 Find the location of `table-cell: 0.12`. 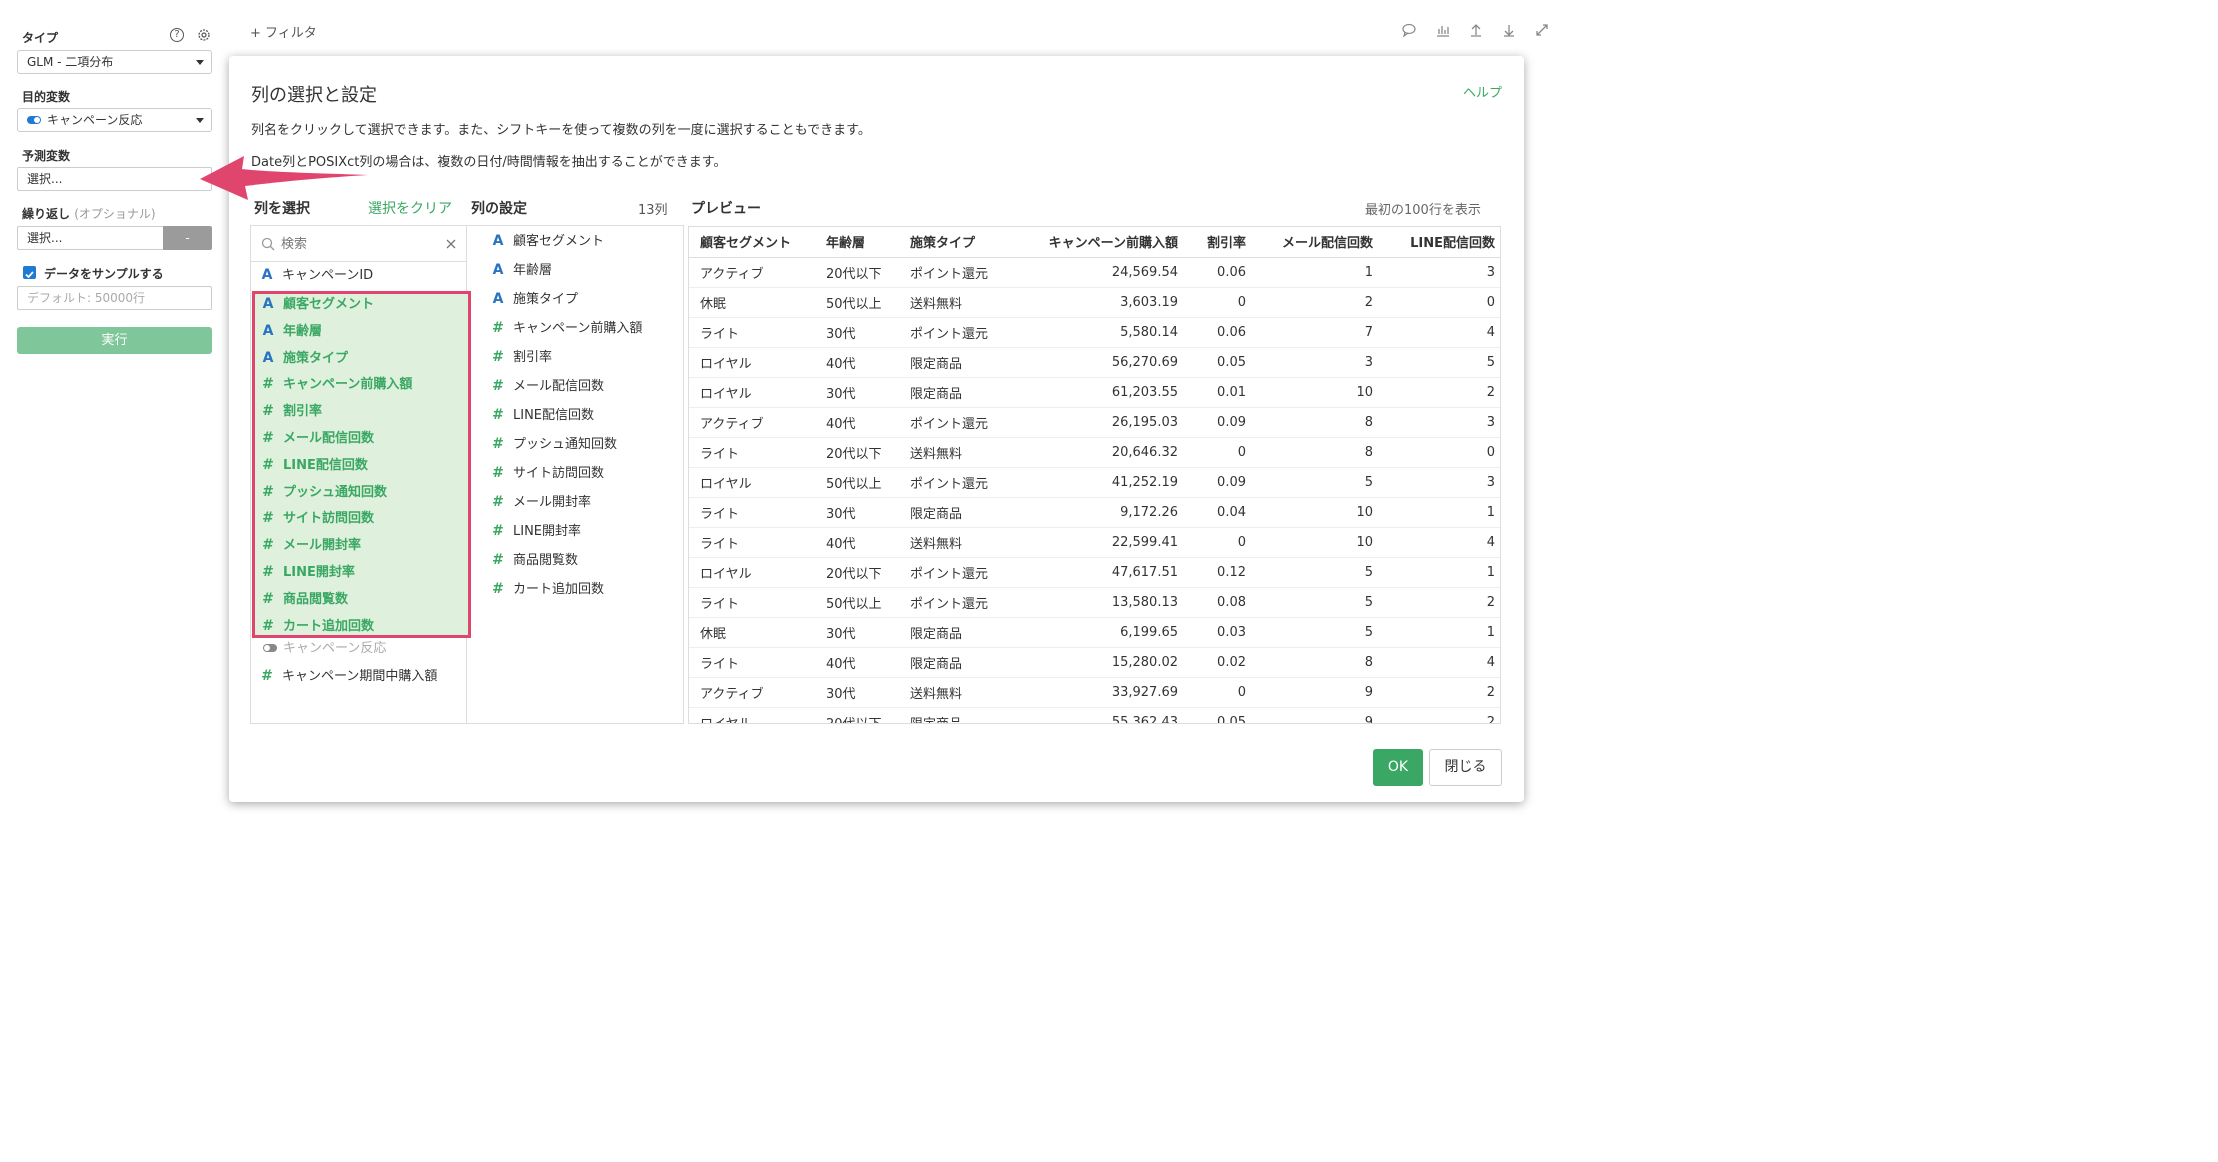

table-cell: 0.12 is located at coordinates (1219, 572).